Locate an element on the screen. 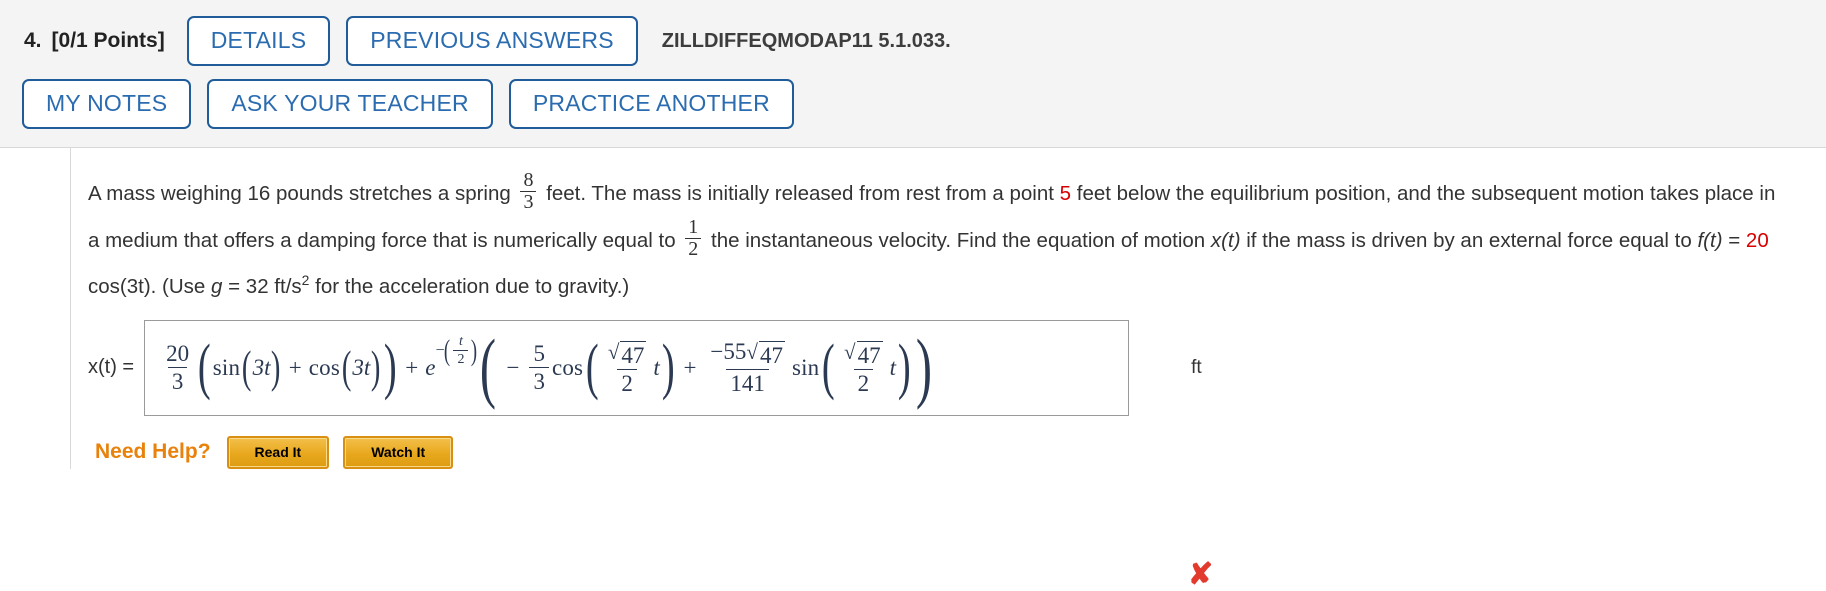 The height and width of the screenshot is (591, 1826). exponent-open-paren: ( is located at coordinates (447, 350).